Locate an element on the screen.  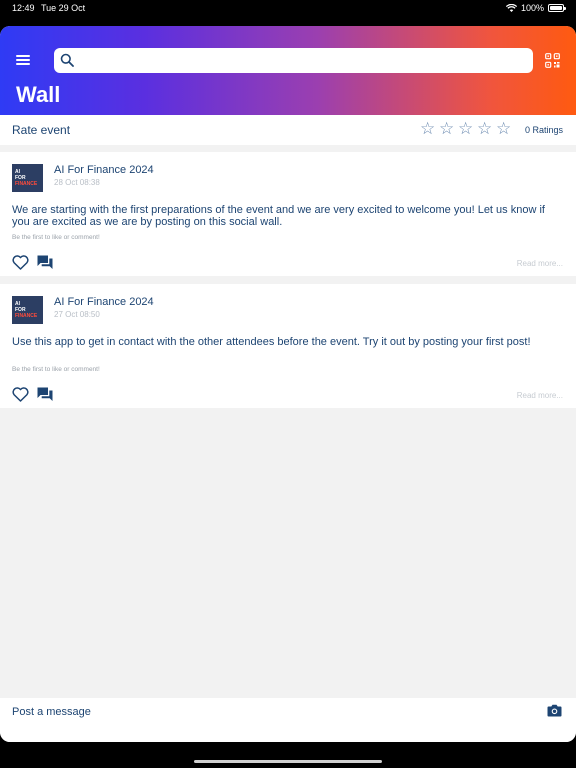
star-icon-1: ☆ is located at coordinates (428, 128).